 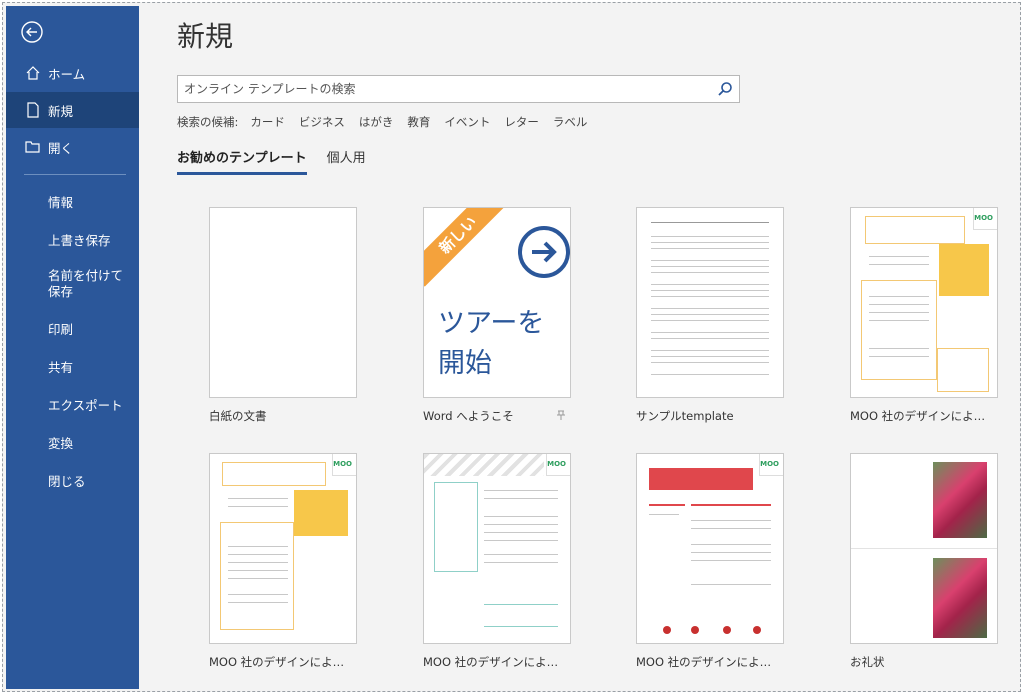 I want to click on template-search-input, so click(x=438, y=89).